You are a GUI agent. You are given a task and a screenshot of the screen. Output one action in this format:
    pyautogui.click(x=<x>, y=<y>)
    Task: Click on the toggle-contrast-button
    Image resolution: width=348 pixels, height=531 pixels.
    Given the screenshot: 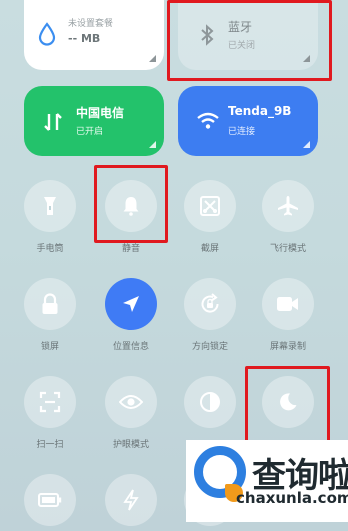 What is the action you would take?
    pyautogui.click(x=210, y=402)
    